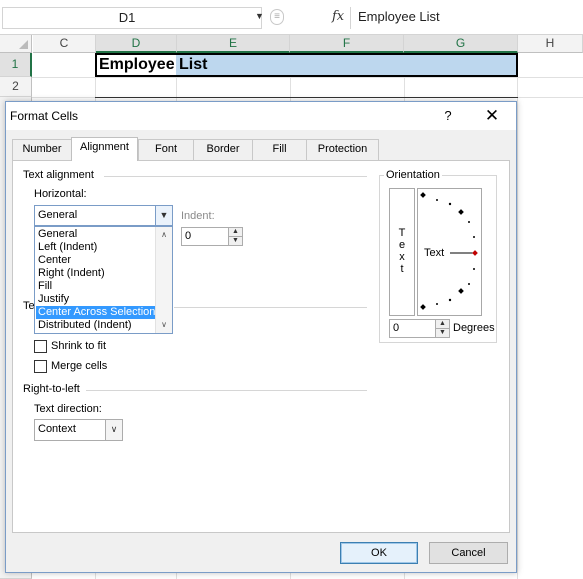  Describe the element at coordinates (95, 247) in the screenshot. I see `option-left-indent: Left (Indent)` at that location.